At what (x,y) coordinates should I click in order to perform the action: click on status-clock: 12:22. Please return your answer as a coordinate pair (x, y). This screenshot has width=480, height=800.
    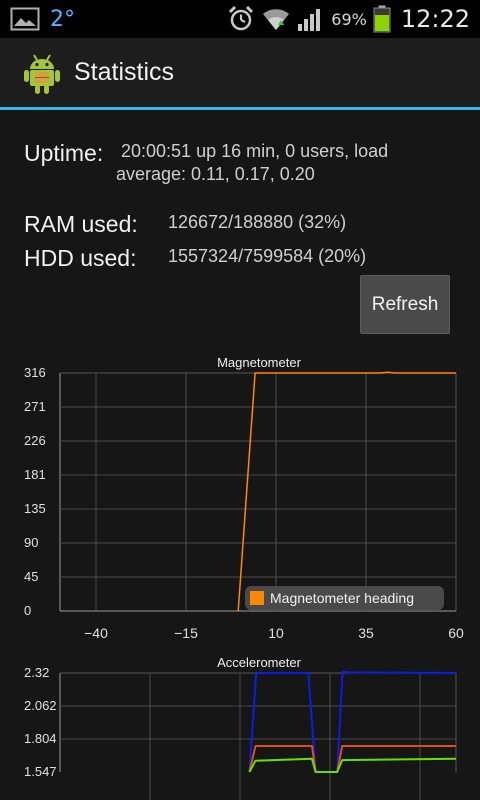
    Looking at the image, I should click on (435, 19).